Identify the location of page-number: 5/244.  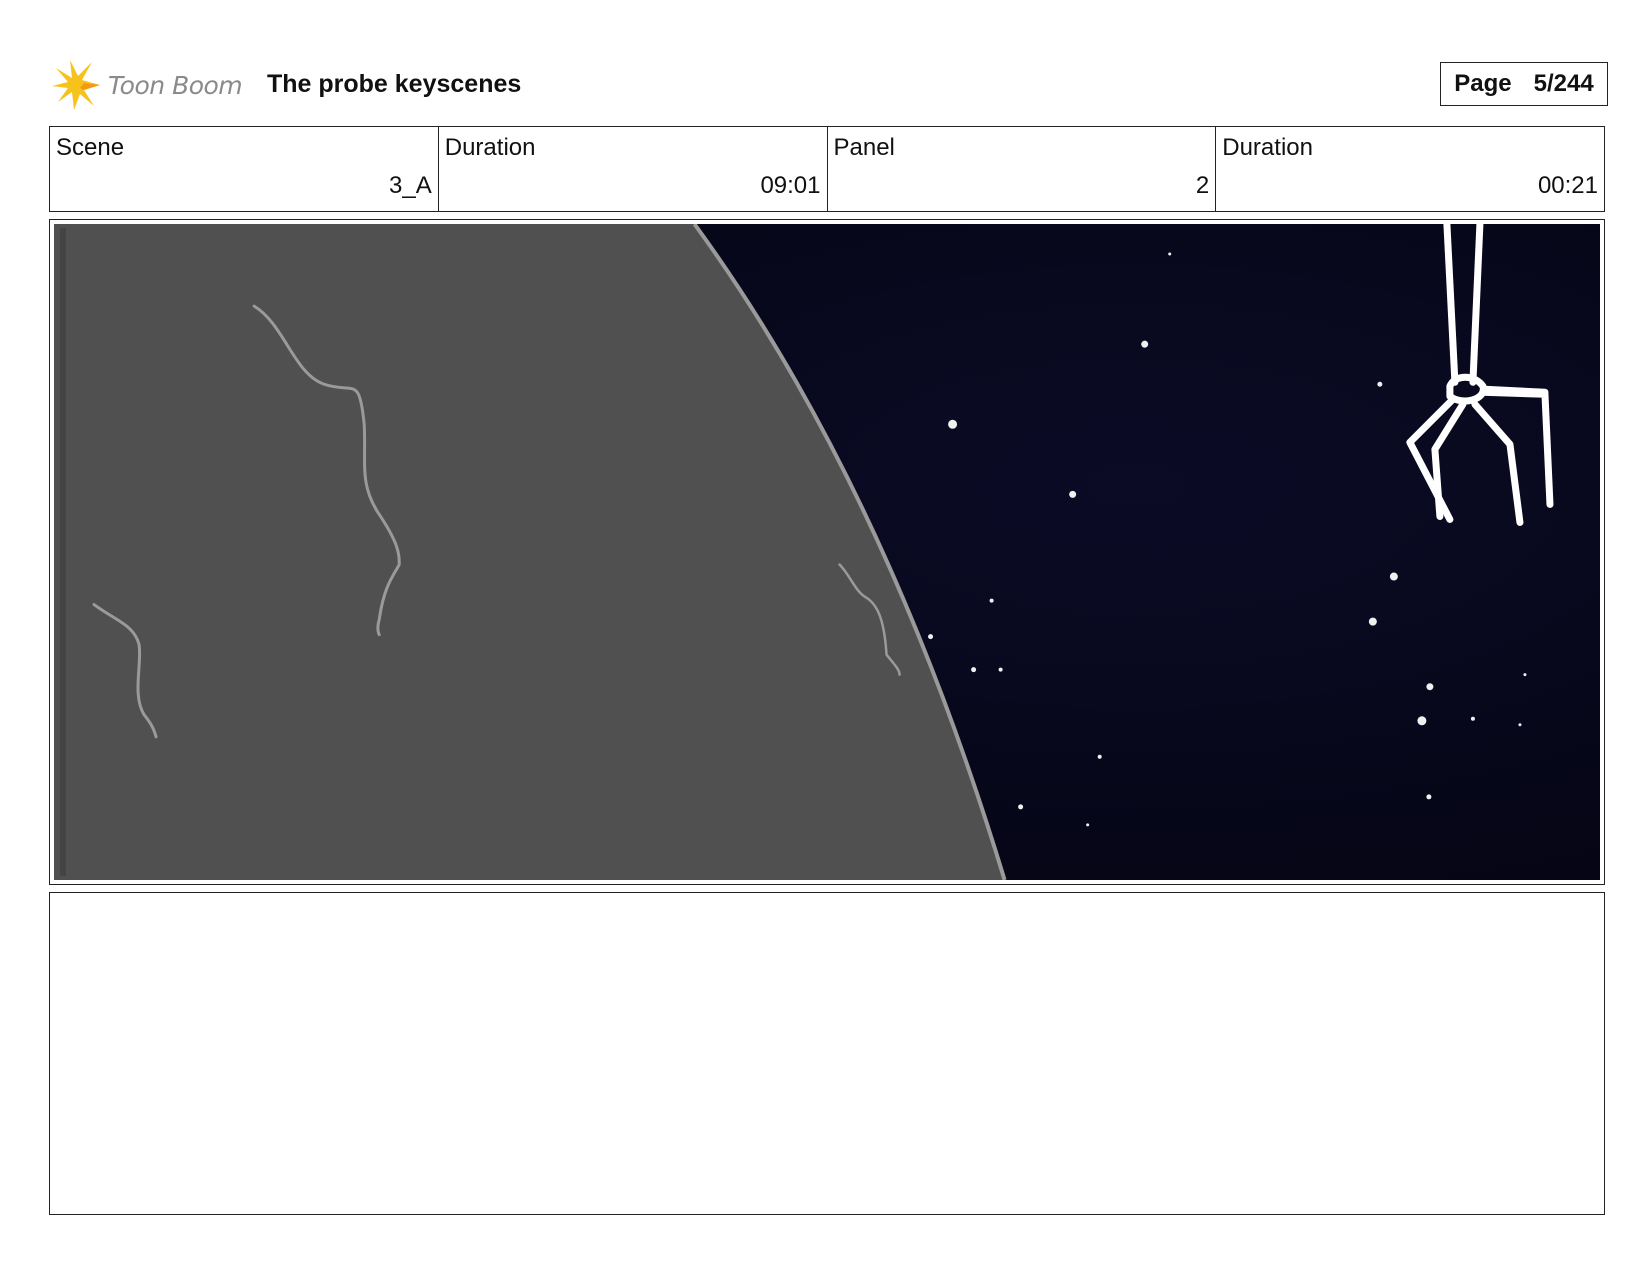
(1563, 83).